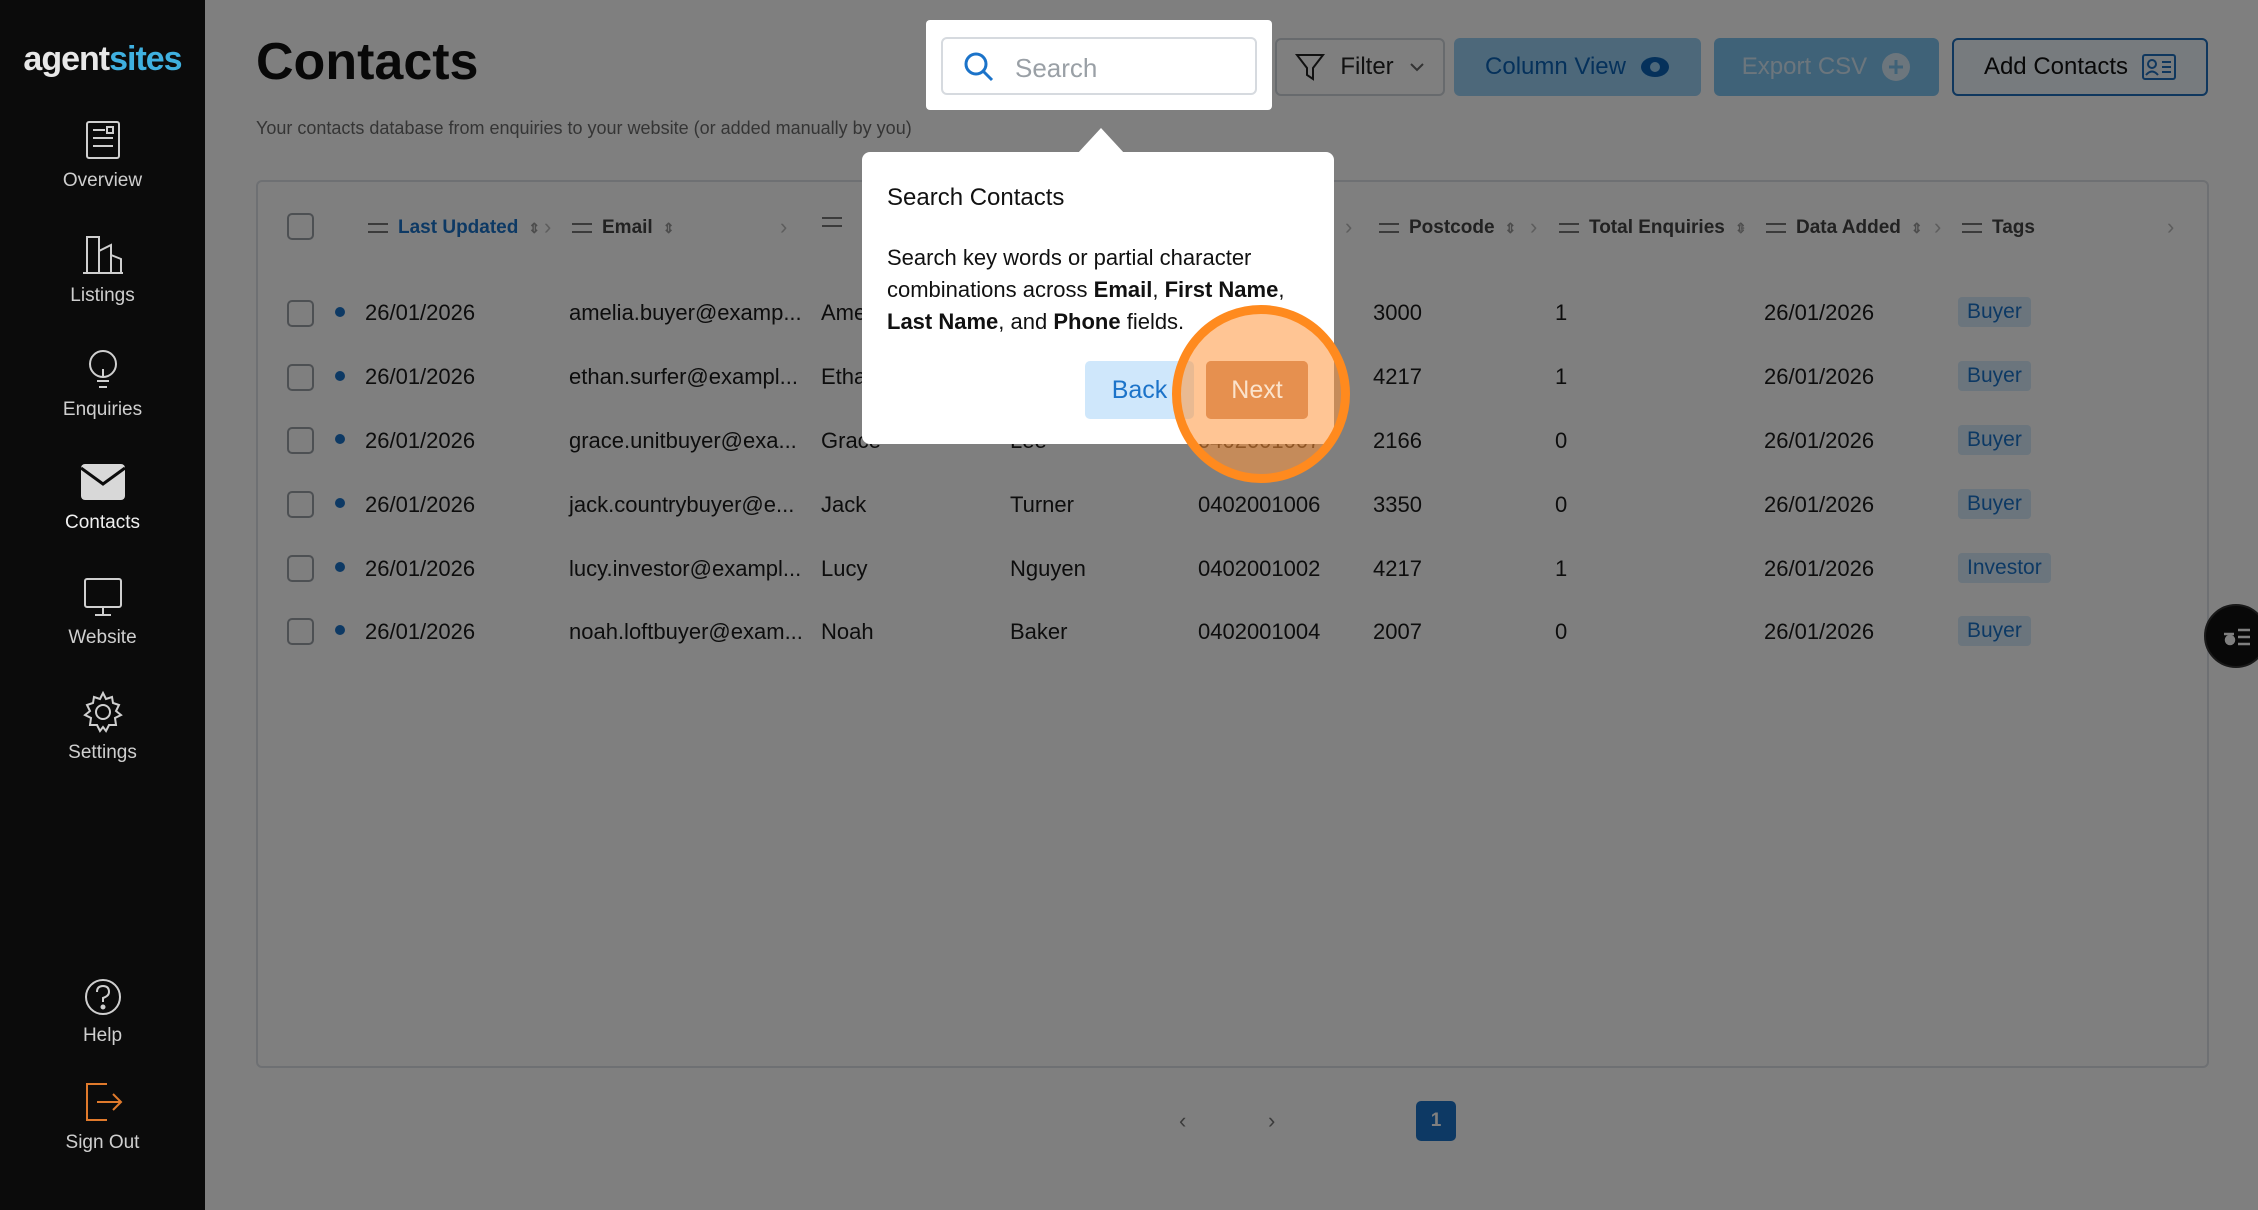 The image size is (2258, 1210). I want to click on search-input: Search, so click(1099, 66).